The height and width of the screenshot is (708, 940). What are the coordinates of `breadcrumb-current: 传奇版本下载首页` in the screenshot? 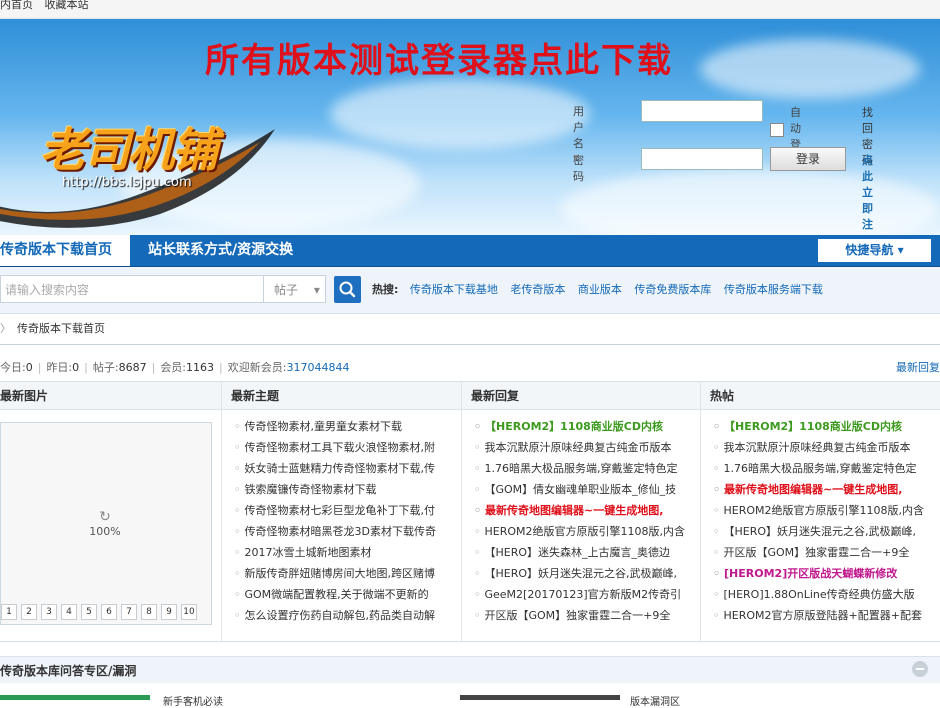 It's located at (61, 328).